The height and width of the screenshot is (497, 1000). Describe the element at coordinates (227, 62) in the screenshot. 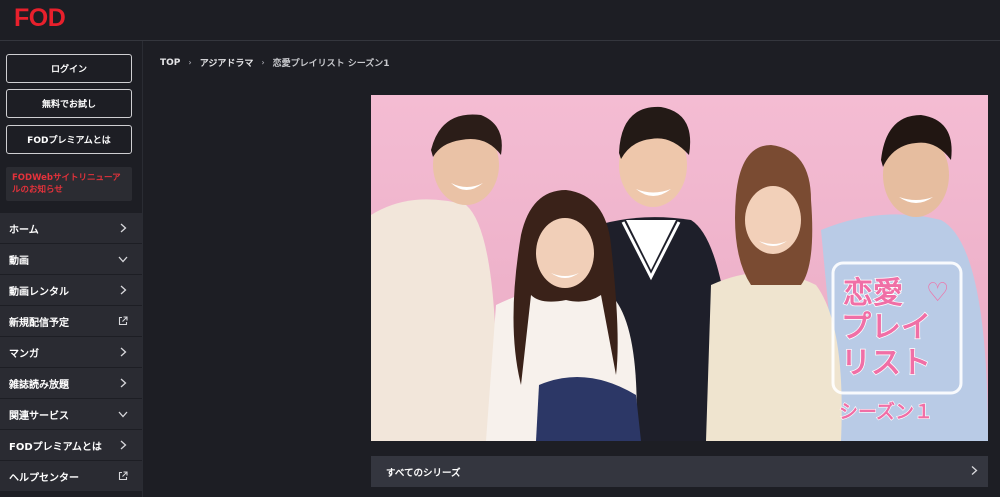

I see `breadcrumb-asian-drama: アジアドラマ` at that location.